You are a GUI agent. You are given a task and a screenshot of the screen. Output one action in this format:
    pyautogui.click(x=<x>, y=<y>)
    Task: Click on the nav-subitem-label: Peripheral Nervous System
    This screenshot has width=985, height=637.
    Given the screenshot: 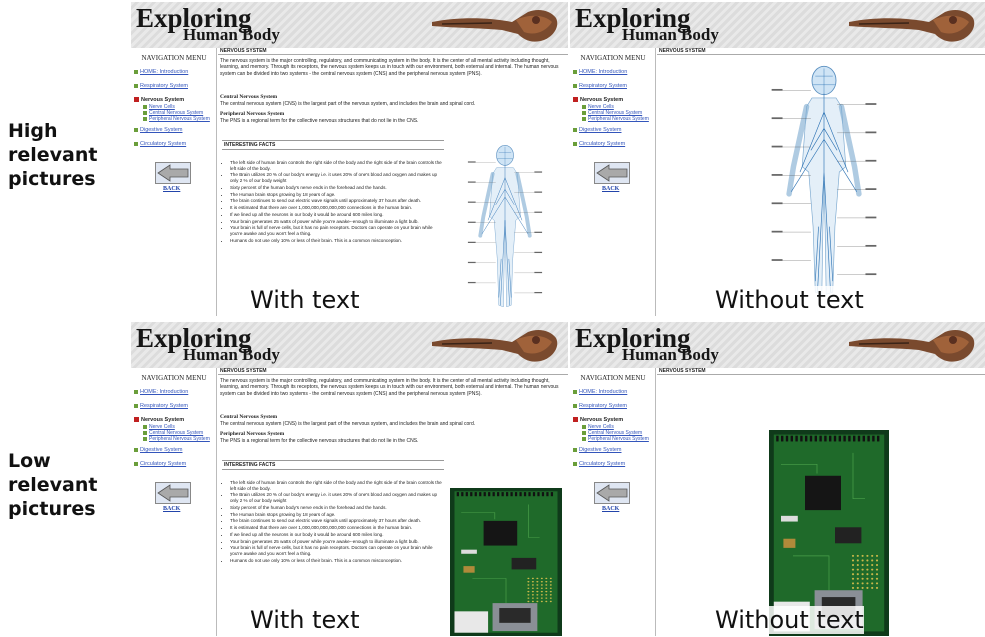 What is the action you would take?
    pyautogui.click(x=618, y=439)
    